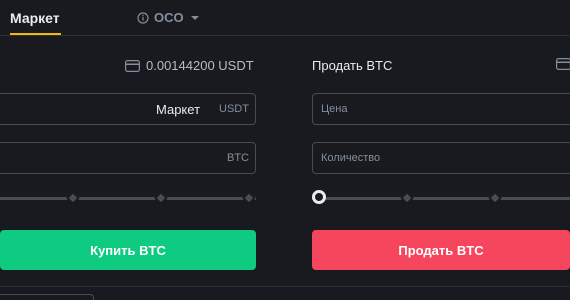 The image size is (570, 300). Describe the element at coordinates (200, 65) in the screenshot. I see `buy-balance-value: 0.00144200 USDT` at that location.